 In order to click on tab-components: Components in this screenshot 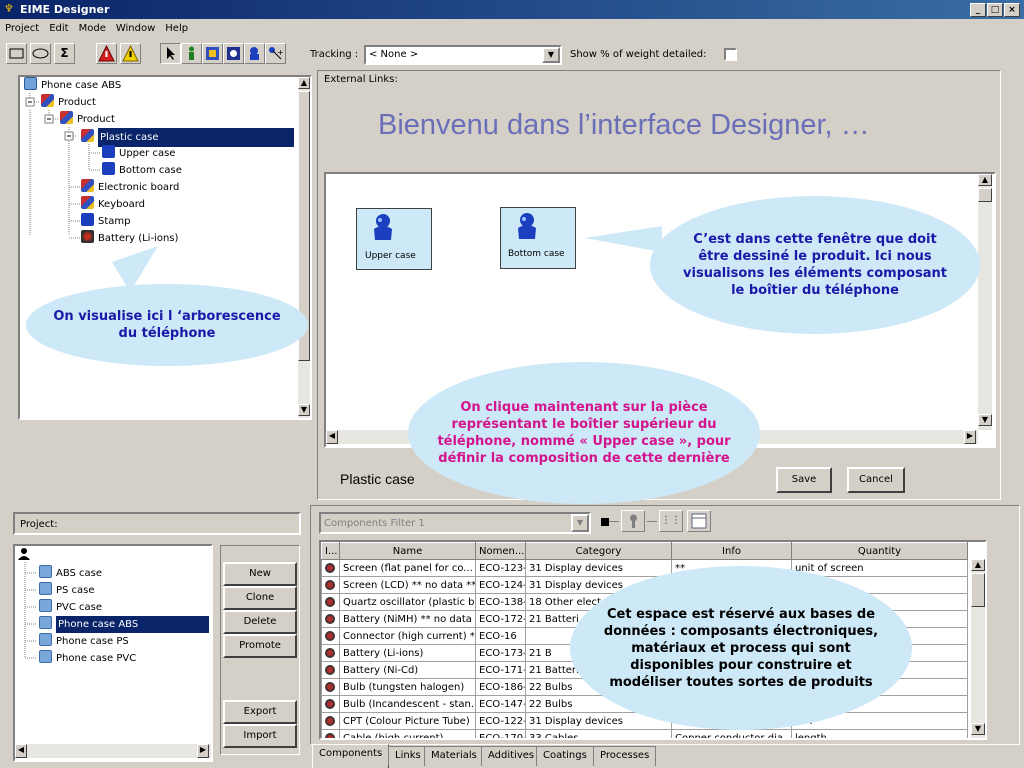, I will do `click(351, 756)`.